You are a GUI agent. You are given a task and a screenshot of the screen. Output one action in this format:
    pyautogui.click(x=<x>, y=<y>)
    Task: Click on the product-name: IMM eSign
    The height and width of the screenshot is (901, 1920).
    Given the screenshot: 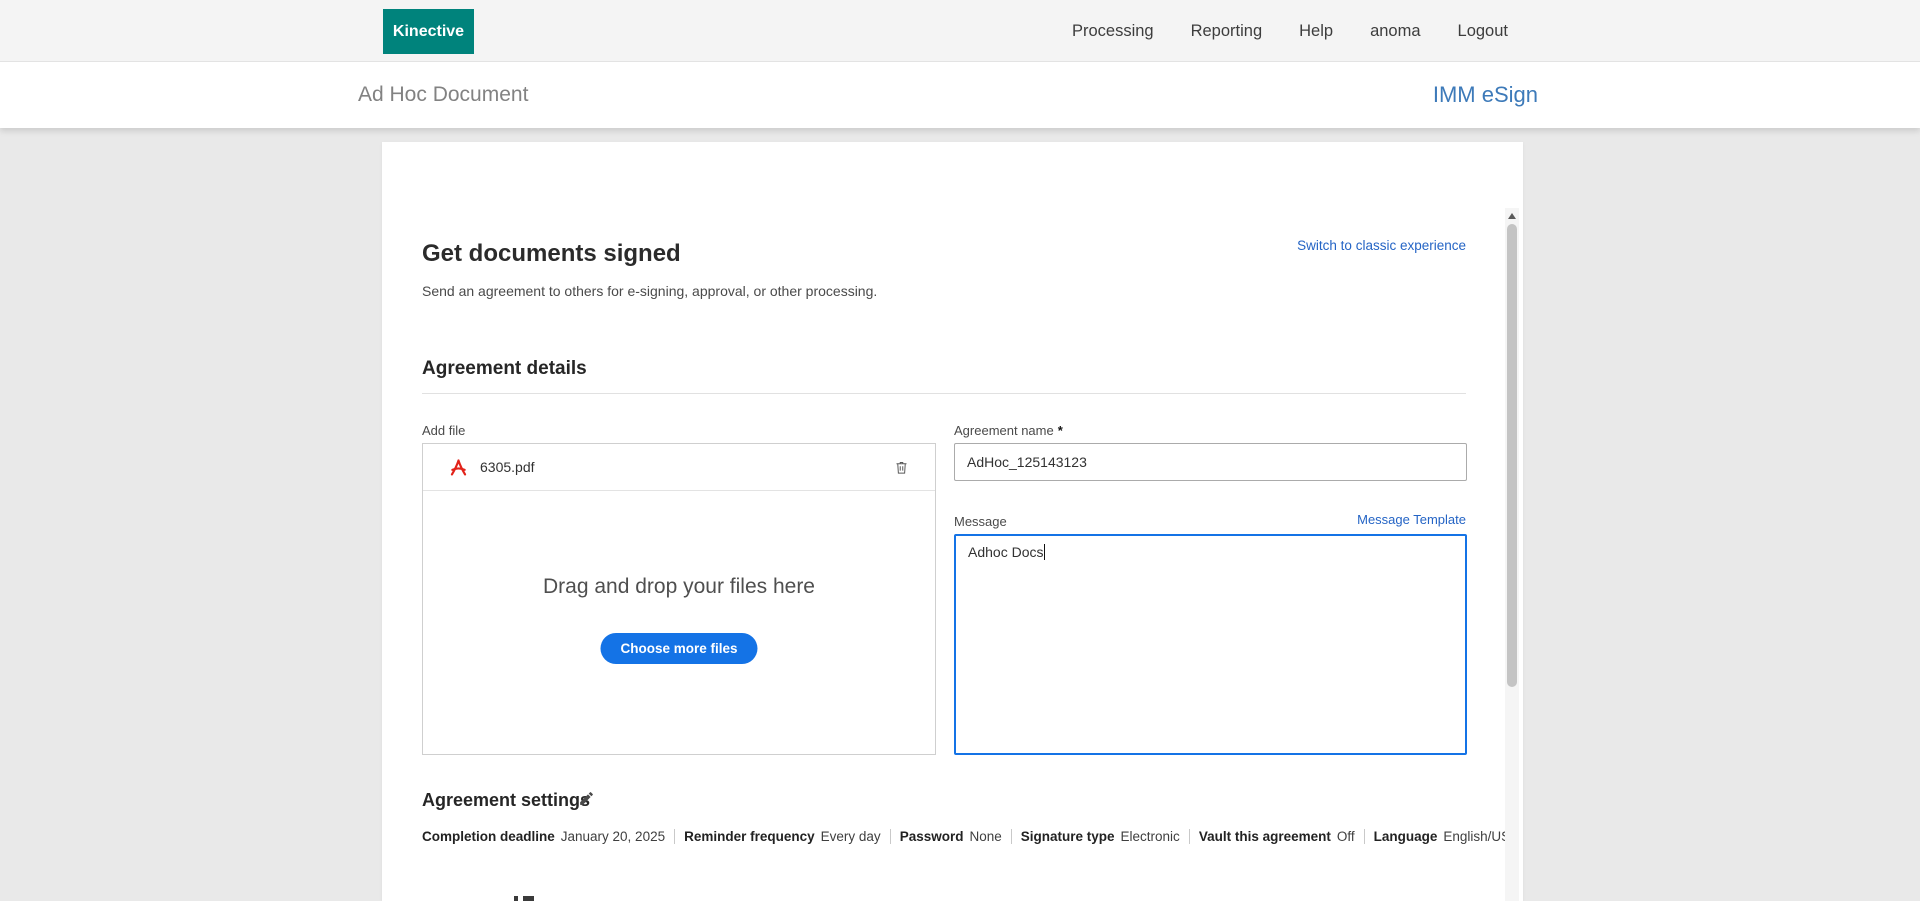 What is the action you would take?
    pyautogui.click(x=1485, y=94)
    